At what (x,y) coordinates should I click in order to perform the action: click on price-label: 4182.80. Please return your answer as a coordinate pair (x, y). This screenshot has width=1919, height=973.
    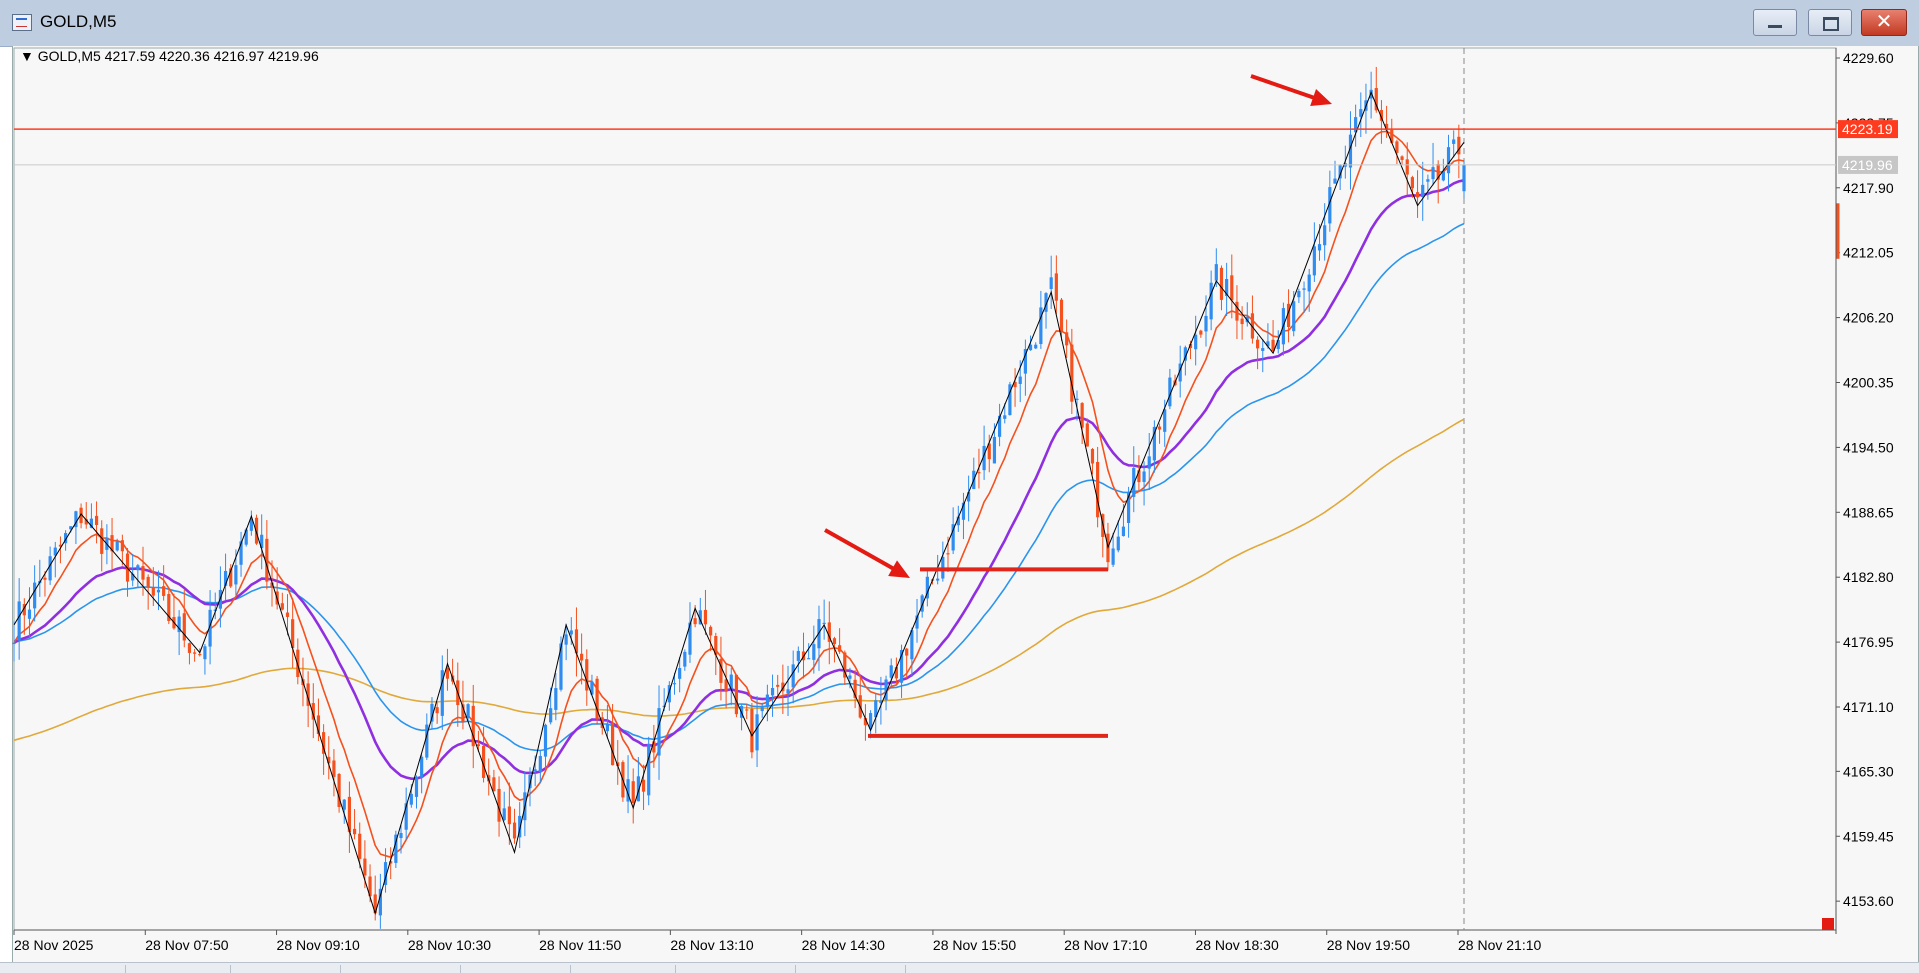
    Looking at the image, I should click on (1868, 577).